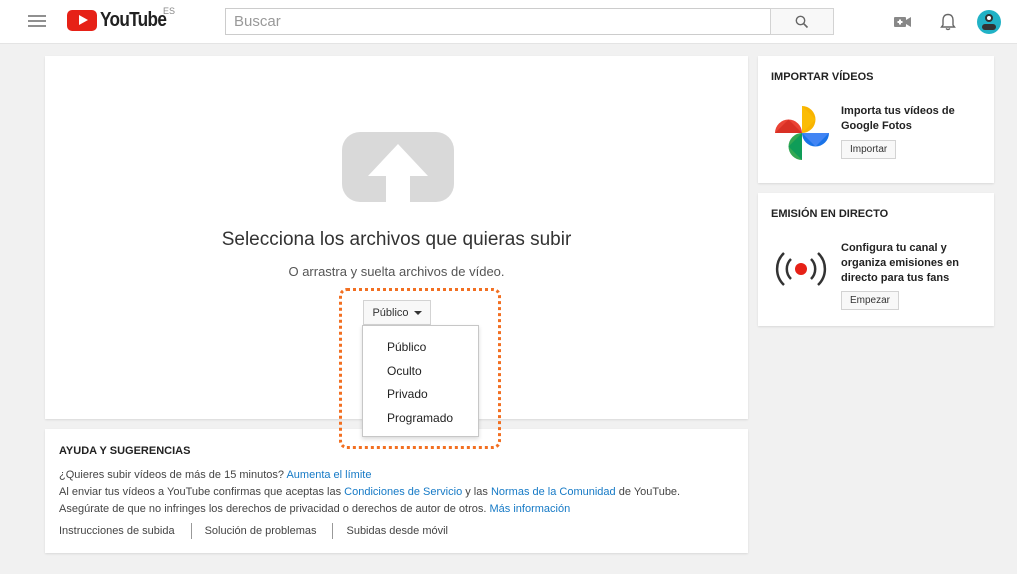 The height and width of the screenshot is (574, 1017). What do you see at coordinates (82, 20) in the screenshot?
I see `youtube-logo-icon` at bounding box center [82, 20].